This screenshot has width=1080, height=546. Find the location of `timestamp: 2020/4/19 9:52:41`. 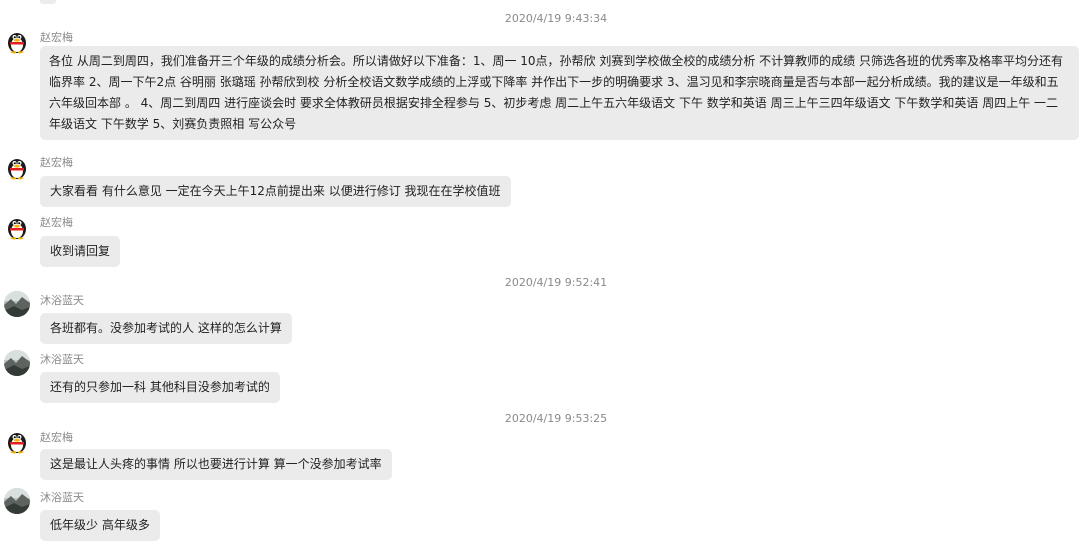

timestamp: 2020/4/19 9:52:41 is located at coordinates (556, 282).